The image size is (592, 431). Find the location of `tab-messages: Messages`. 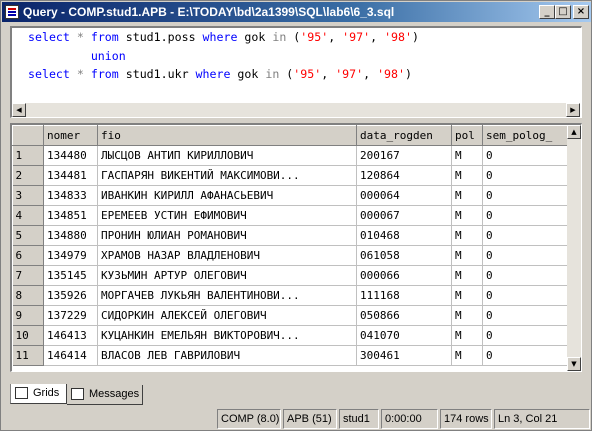

tab-messages: Messages is located at coordinates (105, 395).